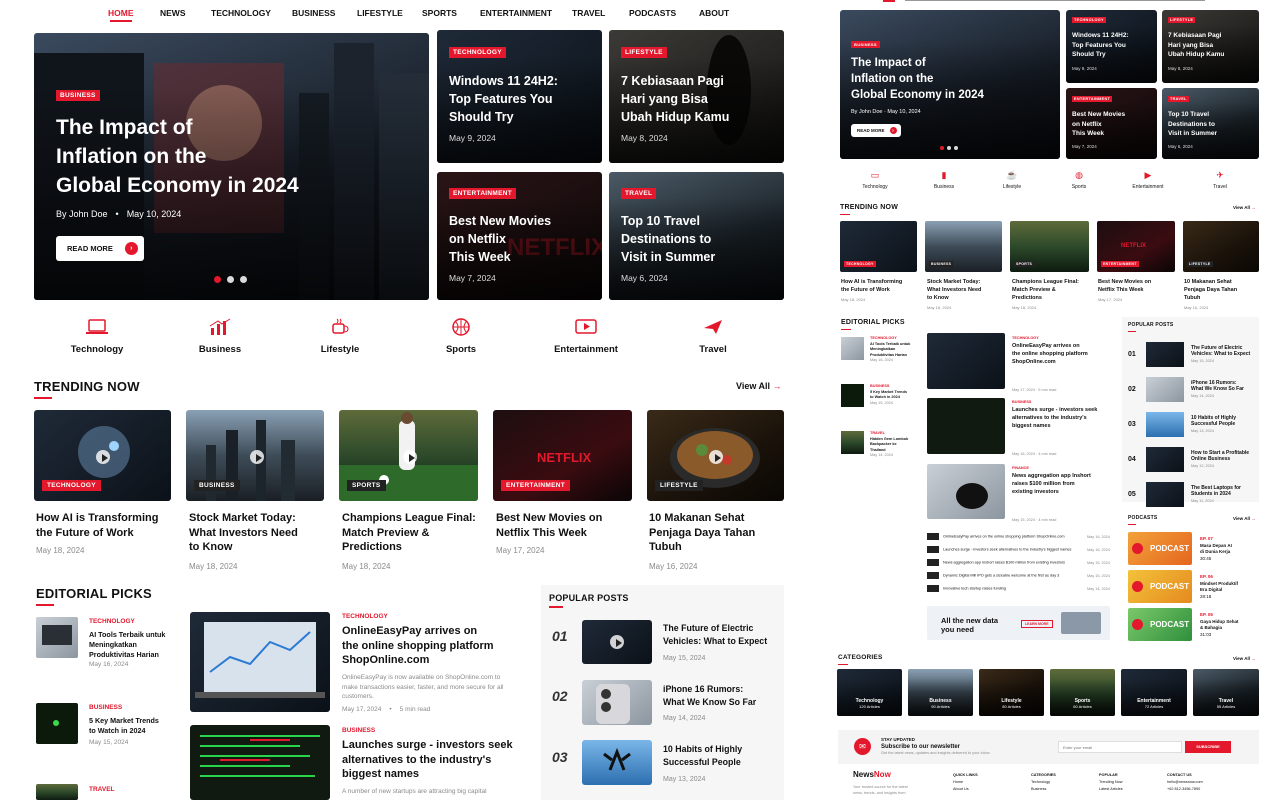 This screenshot has width=1280, height=800. What do you see at coordinates (617, 762) in the screenshot?
I see `popular-3-image` at bounding box center [617, 762].